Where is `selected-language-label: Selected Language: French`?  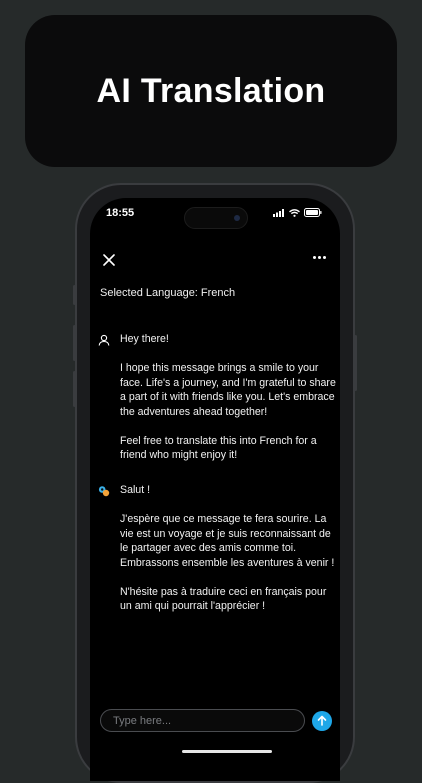 selected-language-label: Selected Language: French is located at coordinates (168, 293).